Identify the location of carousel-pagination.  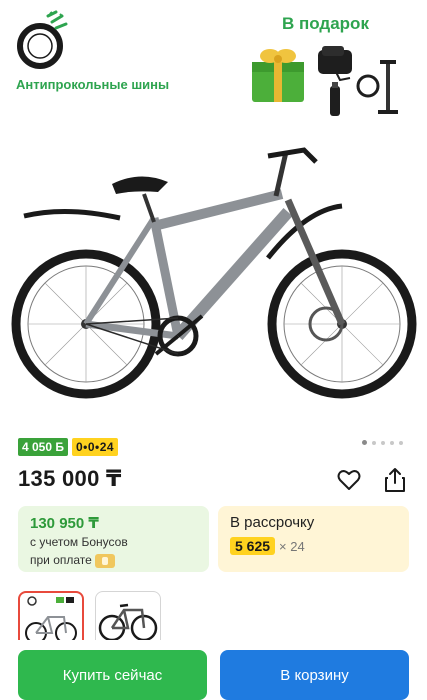
(382, 442).